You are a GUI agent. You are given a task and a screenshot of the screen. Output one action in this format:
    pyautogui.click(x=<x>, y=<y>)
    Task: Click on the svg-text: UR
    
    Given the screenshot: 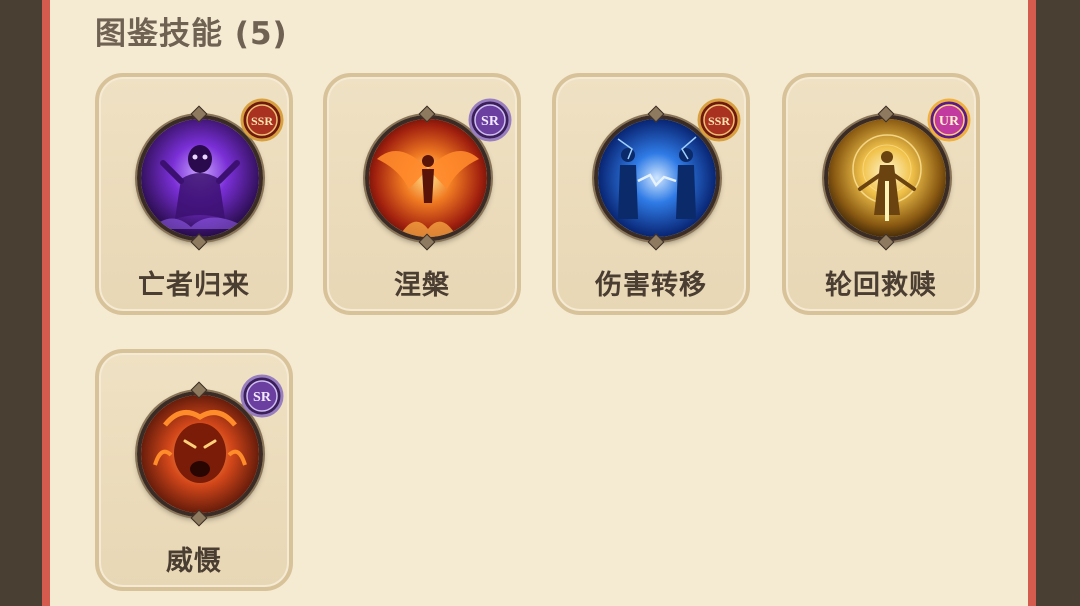 What is the action you would take?
    pyautogui.click(x=949, y=121)
    